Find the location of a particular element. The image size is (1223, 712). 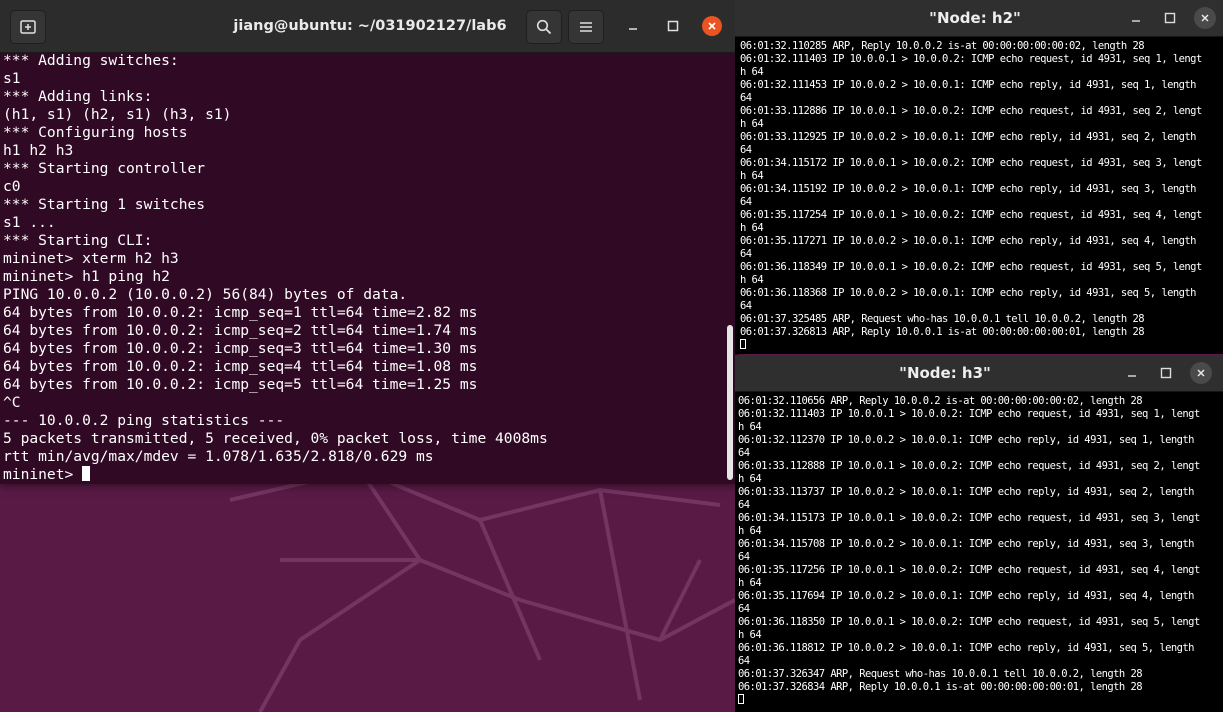

xterm-h2-close-button is located at coordinates (1205, 18).